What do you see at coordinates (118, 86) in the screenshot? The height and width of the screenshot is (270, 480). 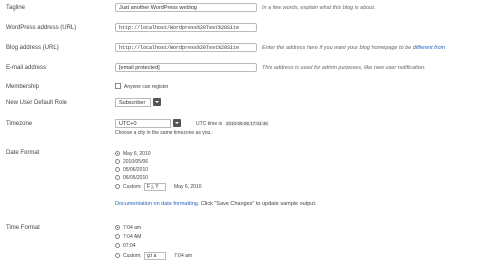 I see `anyone-can-register-checkbox` at bounding box center [118, 86].